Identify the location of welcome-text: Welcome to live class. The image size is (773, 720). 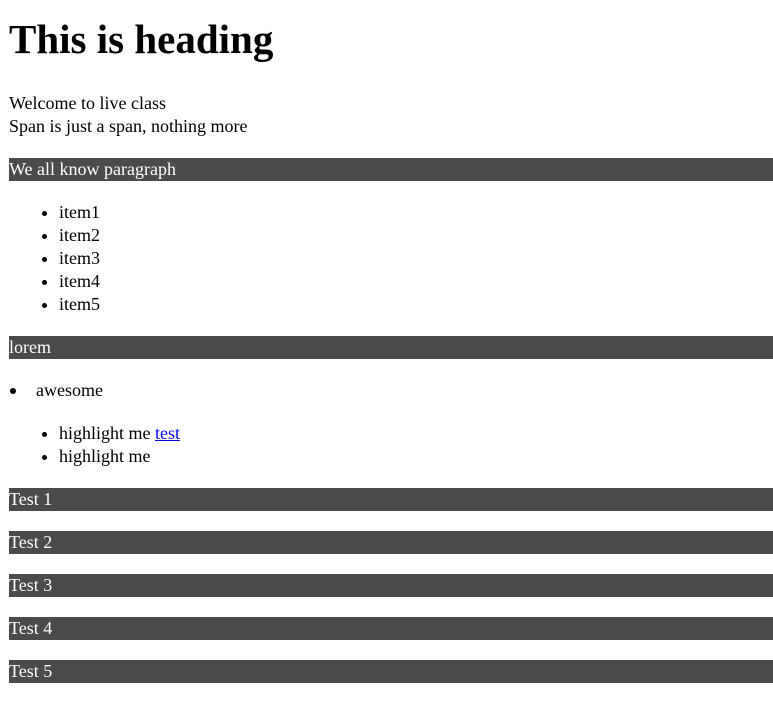
(87, 103).